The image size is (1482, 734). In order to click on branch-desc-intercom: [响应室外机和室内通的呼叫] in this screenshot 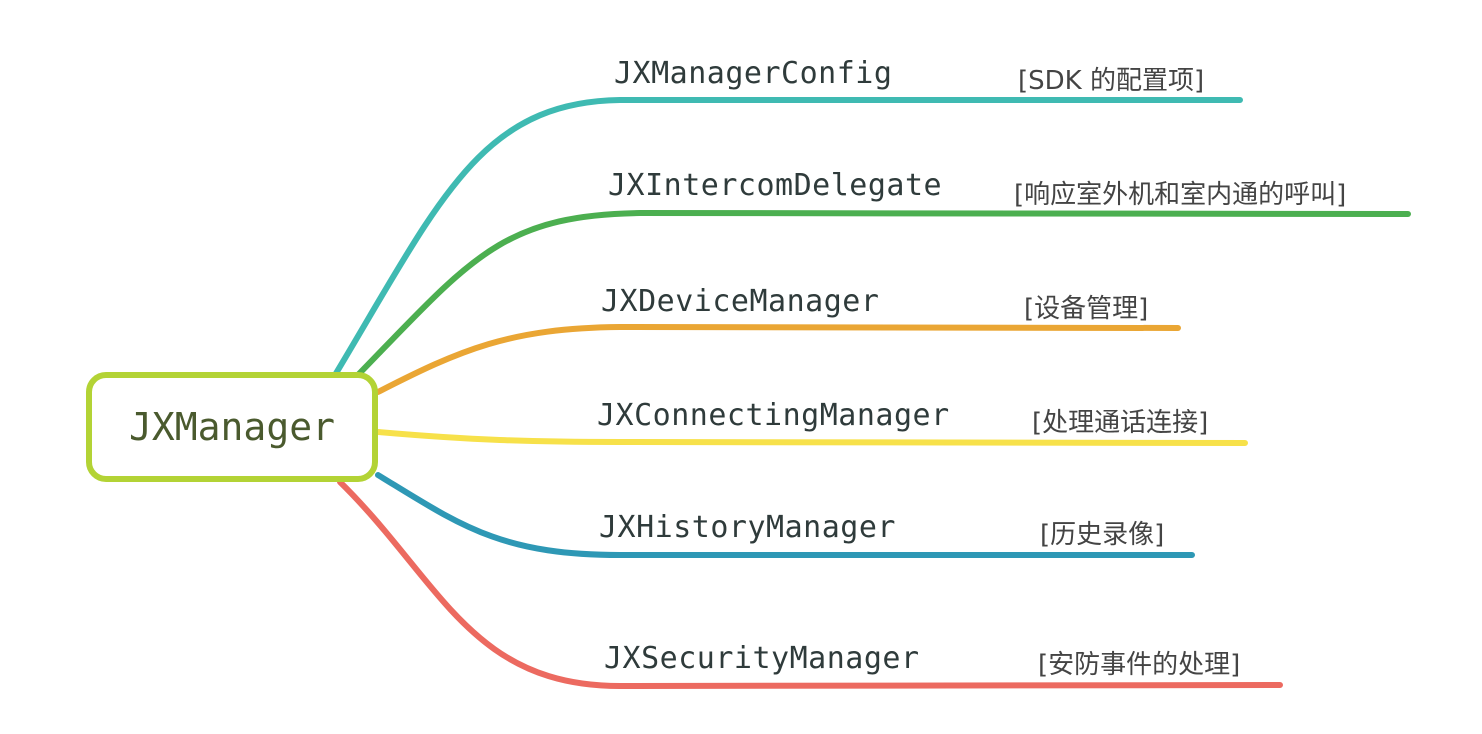, I will do `click(1180, 195)`.